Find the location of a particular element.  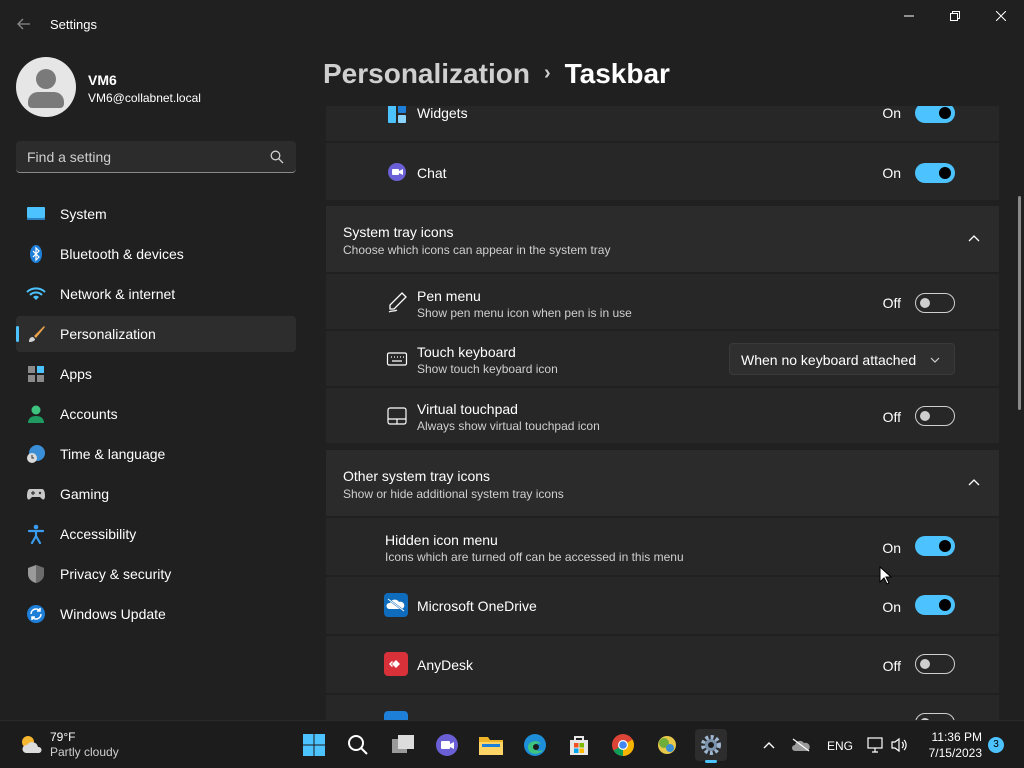

gamepad-icon is located at coordinates (36, 494).